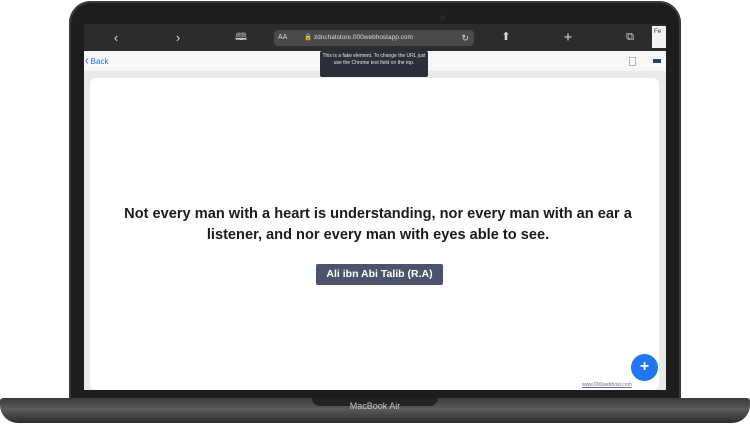 This screenshot has width=750, height=431. What do you see at coordinates (506, 37) in the screenshot?
I see `share-icon: ⬆` at bounding box center [506, 37].